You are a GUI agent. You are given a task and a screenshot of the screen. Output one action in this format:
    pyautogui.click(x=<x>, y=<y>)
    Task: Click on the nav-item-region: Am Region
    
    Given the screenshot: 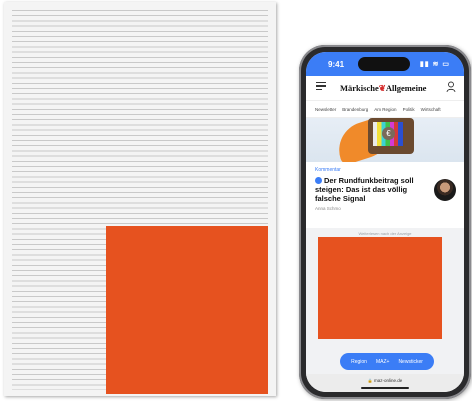 What is the action you would take?
    pyautogui.click(x=385, y=109)
    